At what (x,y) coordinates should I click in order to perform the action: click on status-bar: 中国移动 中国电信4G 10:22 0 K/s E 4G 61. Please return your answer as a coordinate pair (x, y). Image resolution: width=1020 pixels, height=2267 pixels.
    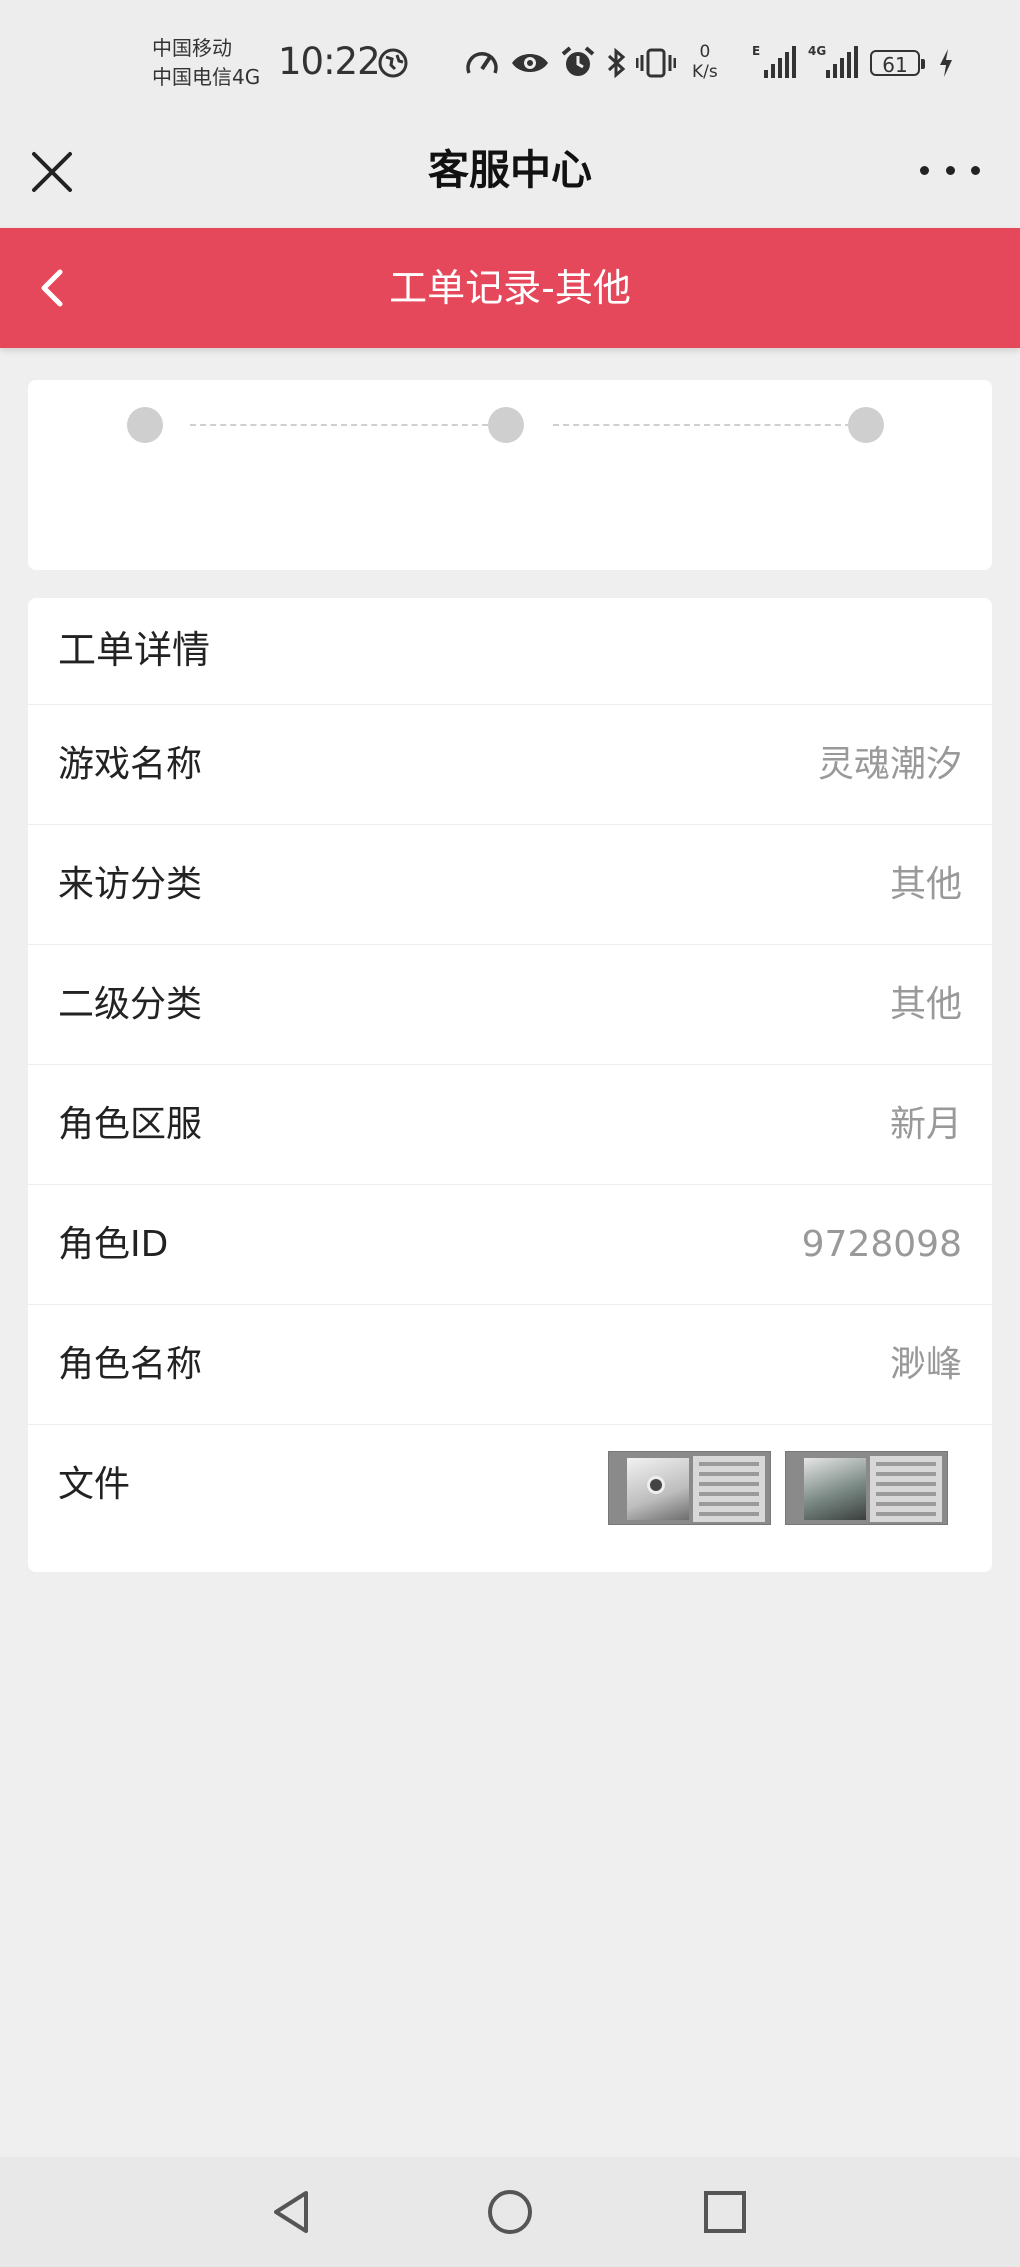
    Looking at the image, I should click on (510, 64).